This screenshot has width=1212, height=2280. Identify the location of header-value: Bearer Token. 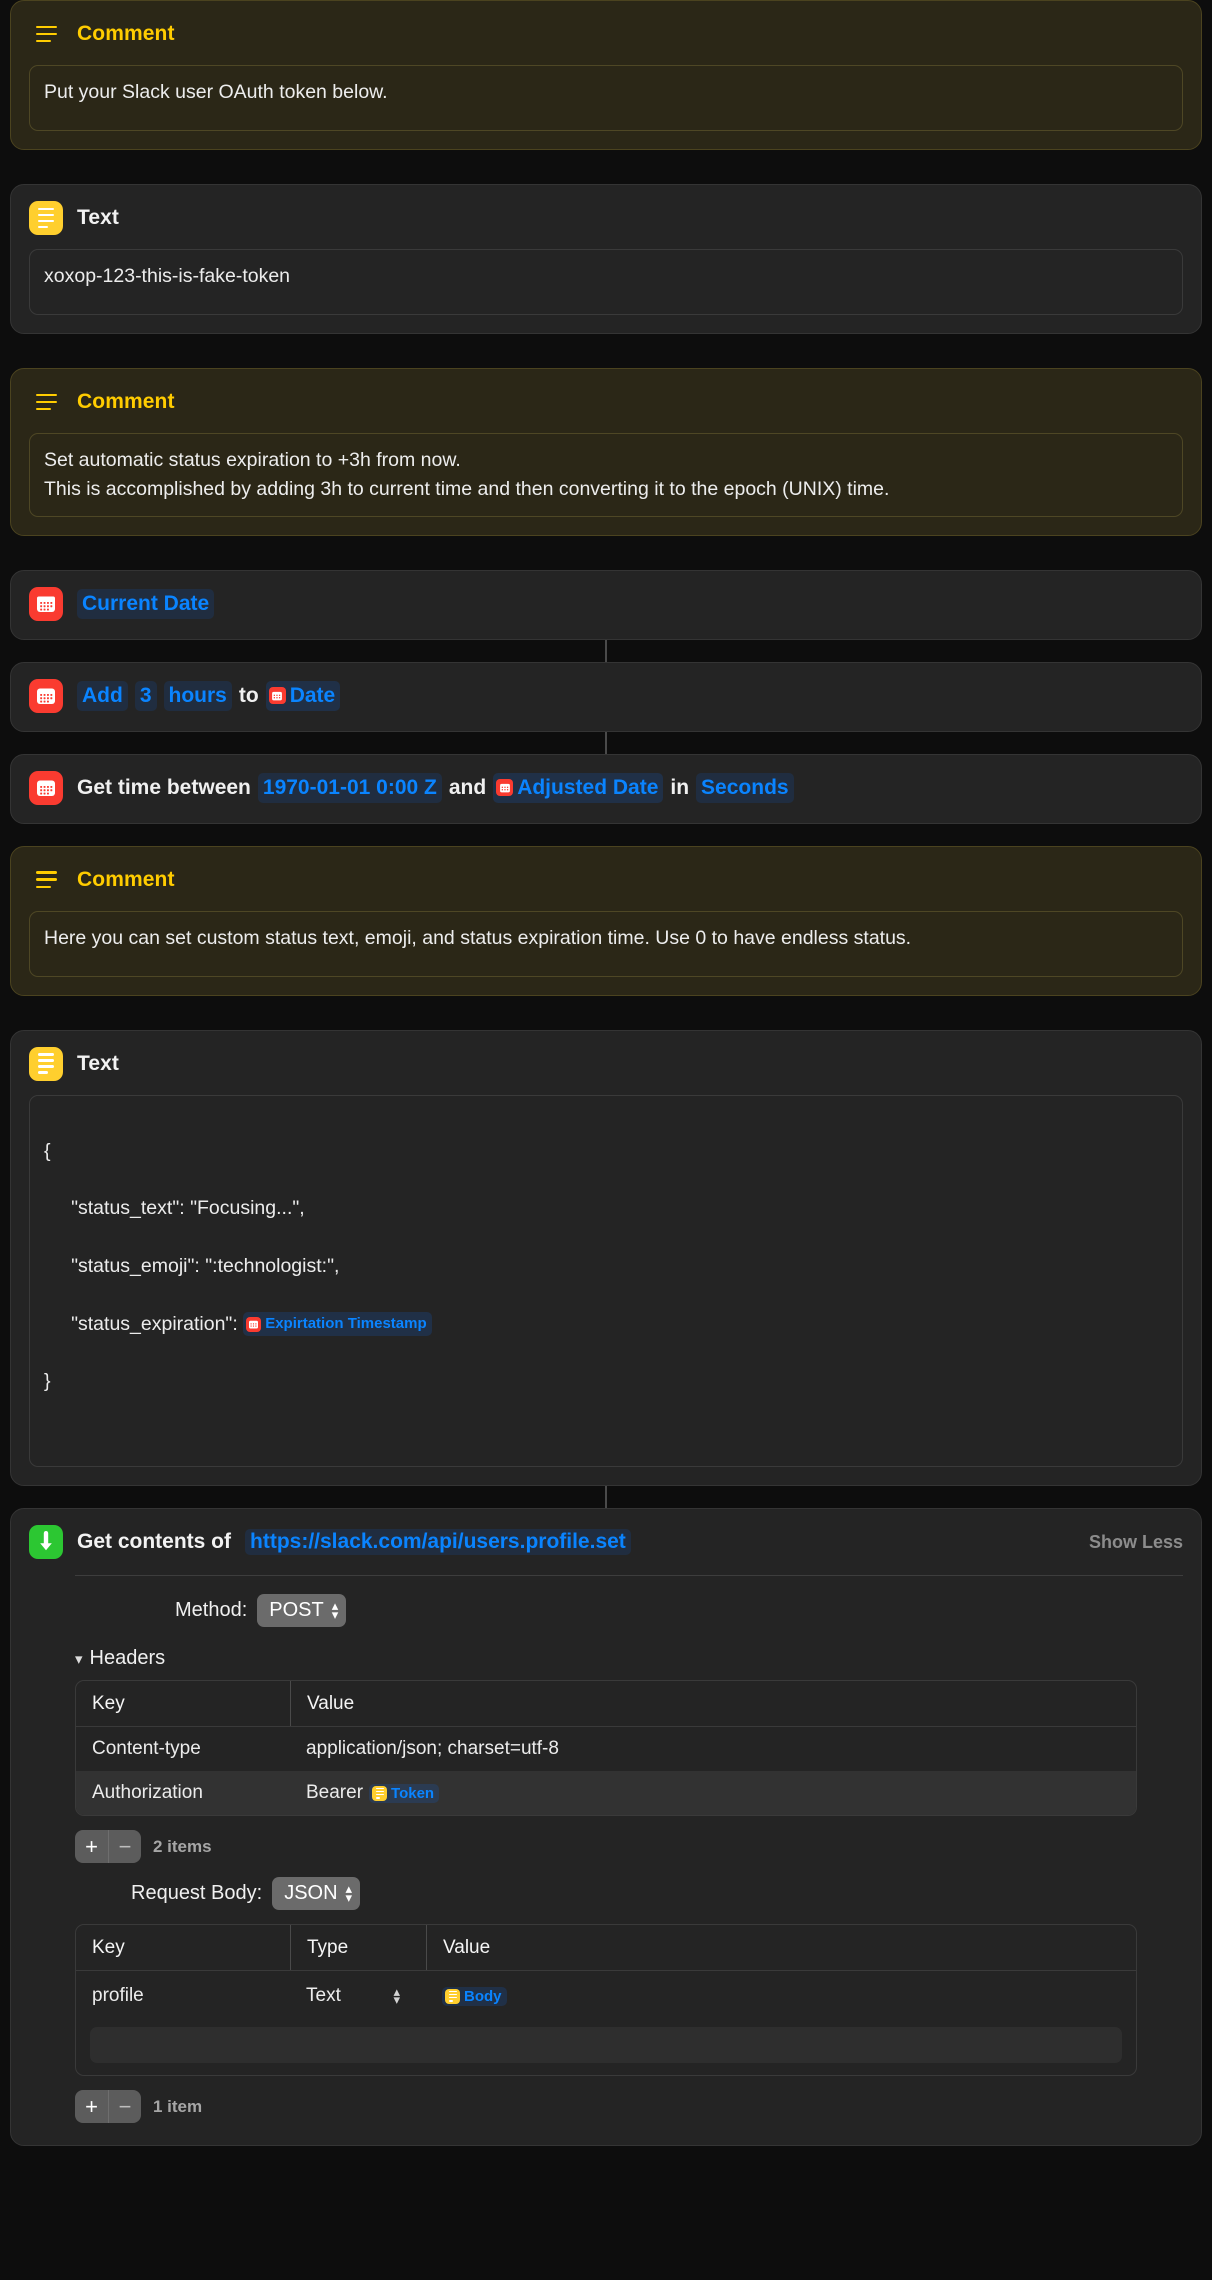
(713, 1793).